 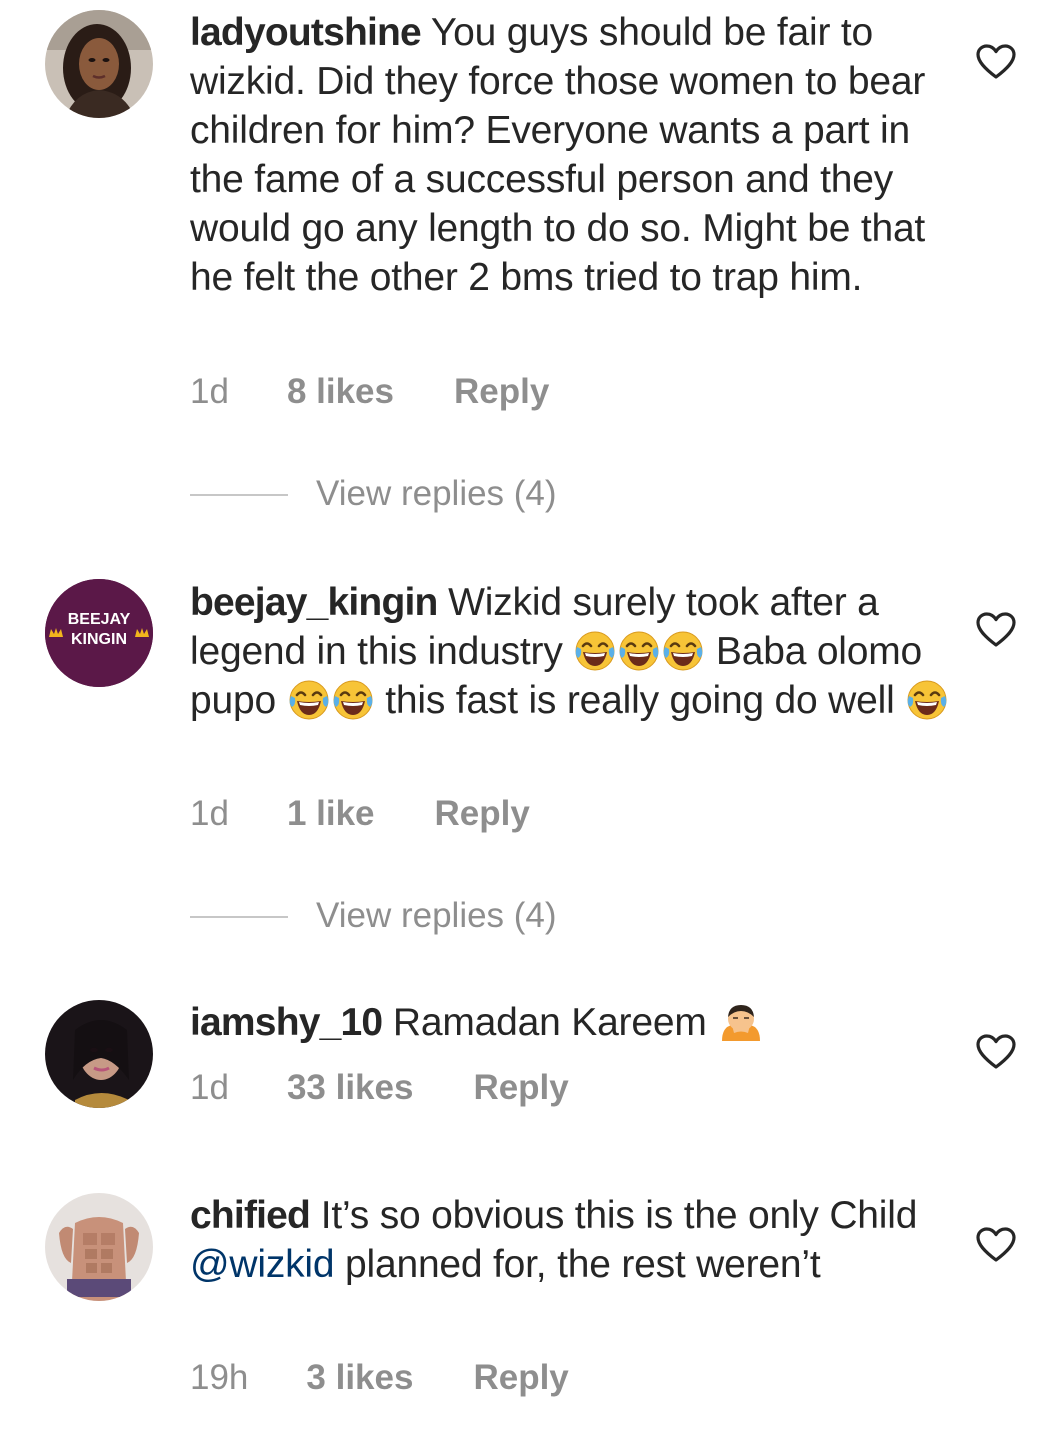 I want to click on comment-username: beejay_kingin, so click(x=314, y=602).